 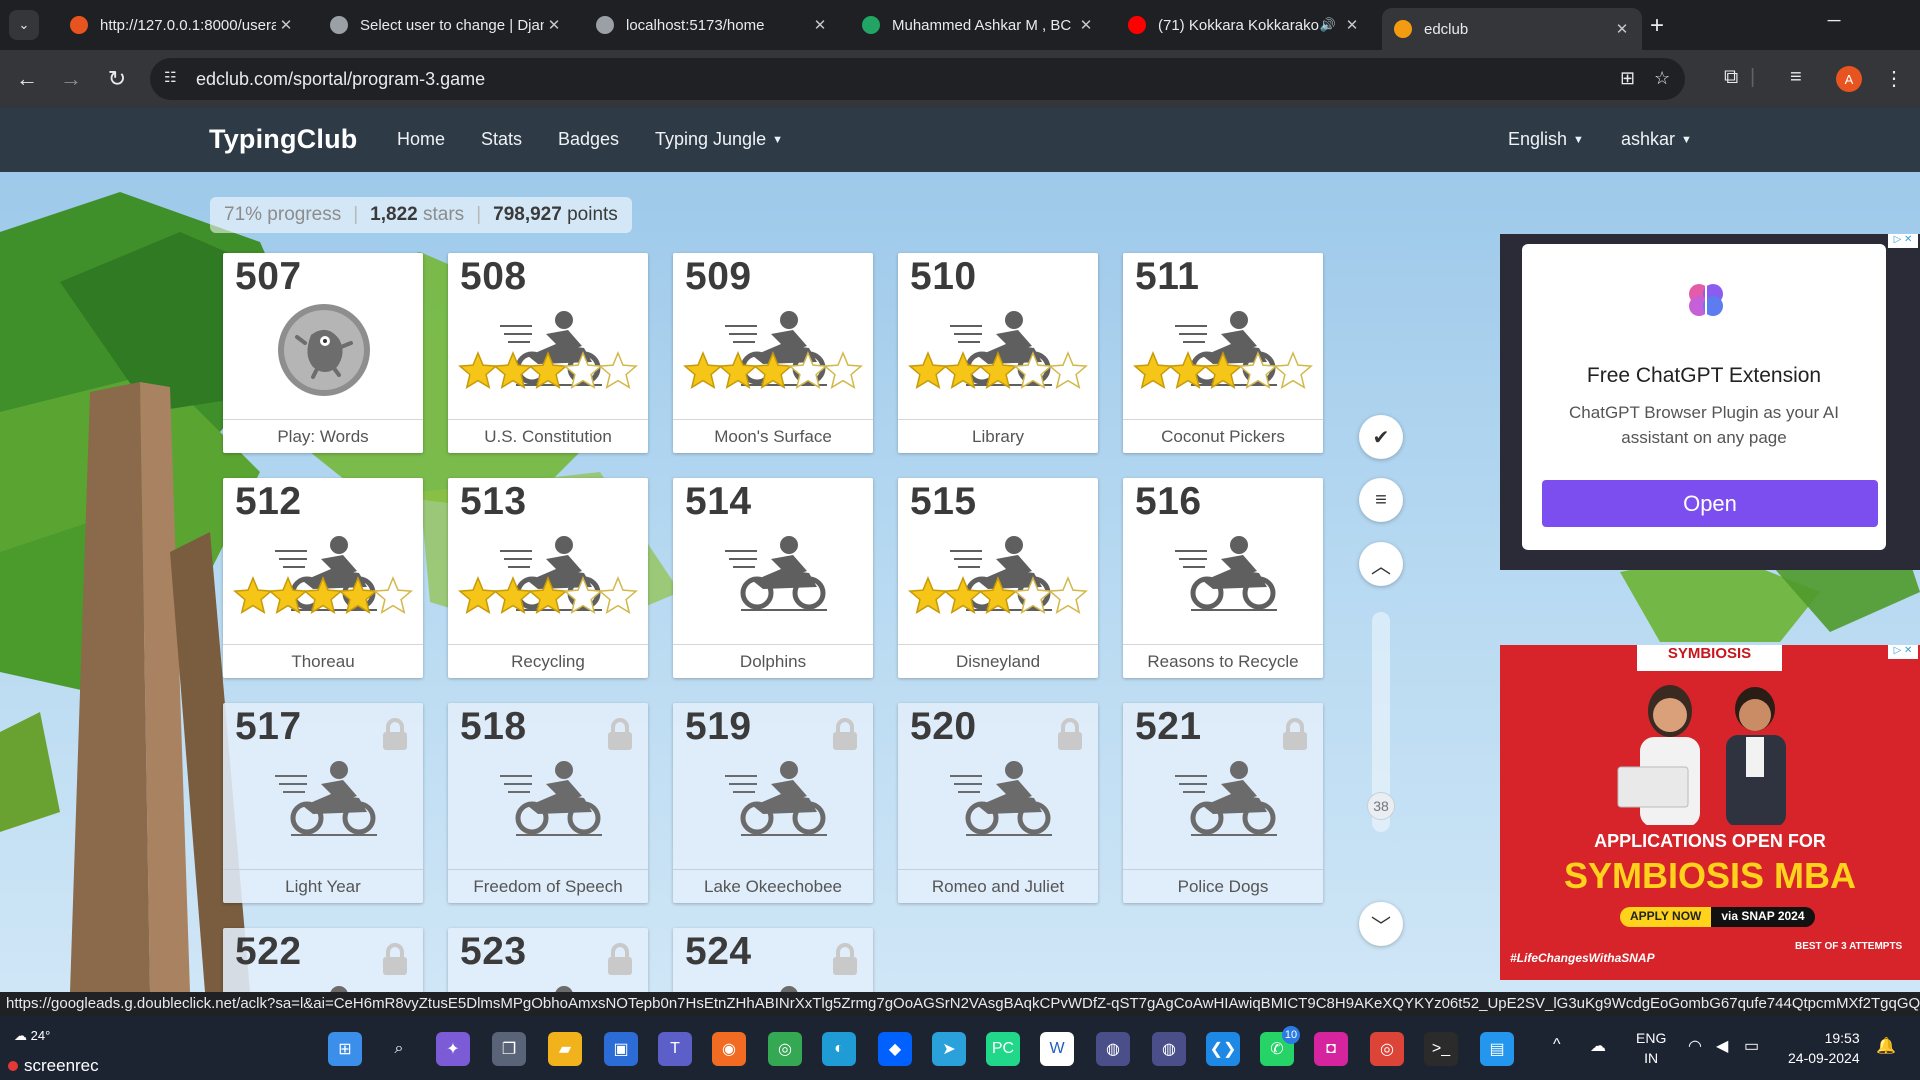 What do you see at coordinates (1651, 1048) in the screenshot?
I see `input-language: ENG IN` at bounding box center [1651, 1048].